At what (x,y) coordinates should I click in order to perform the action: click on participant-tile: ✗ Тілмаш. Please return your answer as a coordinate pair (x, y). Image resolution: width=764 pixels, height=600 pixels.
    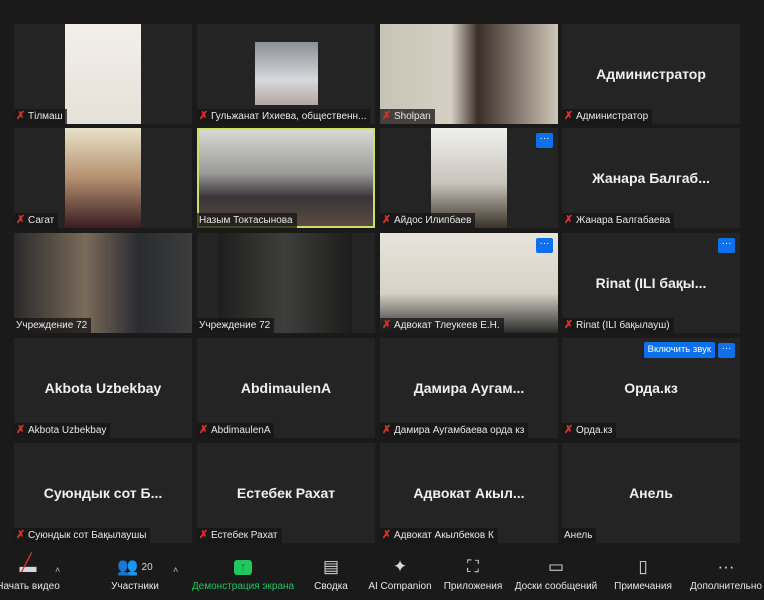
    Looking at the image, I should click on (103, 74).